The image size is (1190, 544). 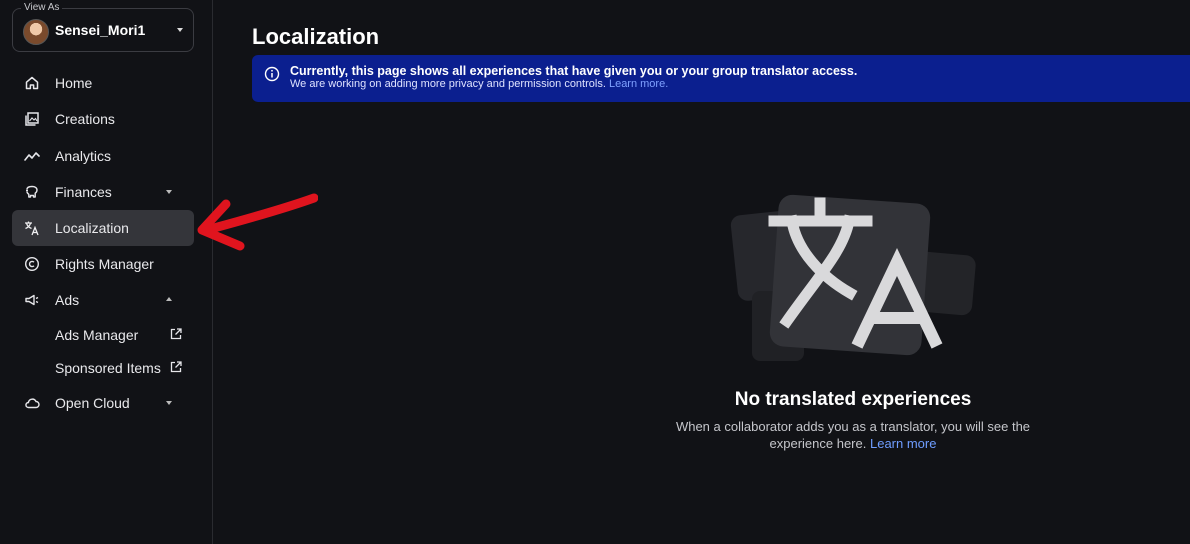 What do you see at coordinates (32, 191) in the screenshot?
I see `finances-icon` at bounding box center [32, 191].